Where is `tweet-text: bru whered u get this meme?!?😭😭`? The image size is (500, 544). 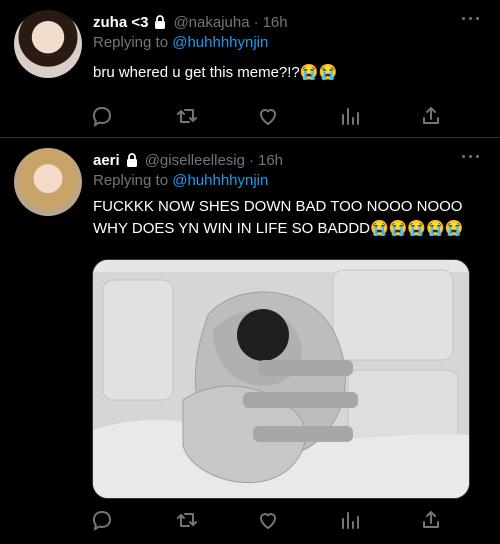
tweet-text: bru whered u get this meme?!?😭😭 is located at coordinates (215, 72).